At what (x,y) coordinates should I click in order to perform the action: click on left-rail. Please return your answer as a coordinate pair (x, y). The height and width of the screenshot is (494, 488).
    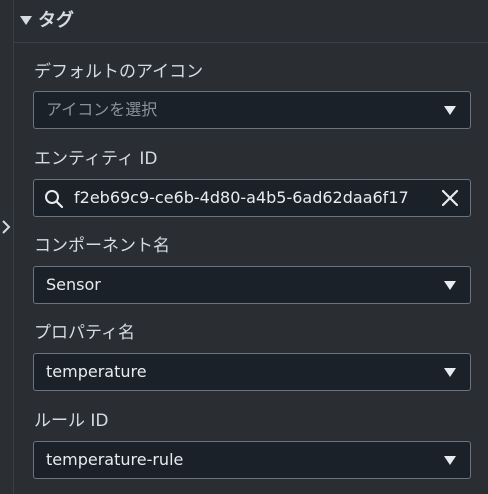
    Looking at the image, I should click on (7, 247).